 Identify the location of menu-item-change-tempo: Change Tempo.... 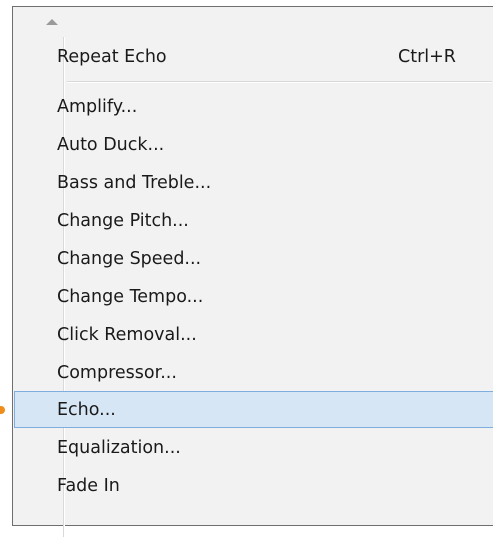
(130, 297).